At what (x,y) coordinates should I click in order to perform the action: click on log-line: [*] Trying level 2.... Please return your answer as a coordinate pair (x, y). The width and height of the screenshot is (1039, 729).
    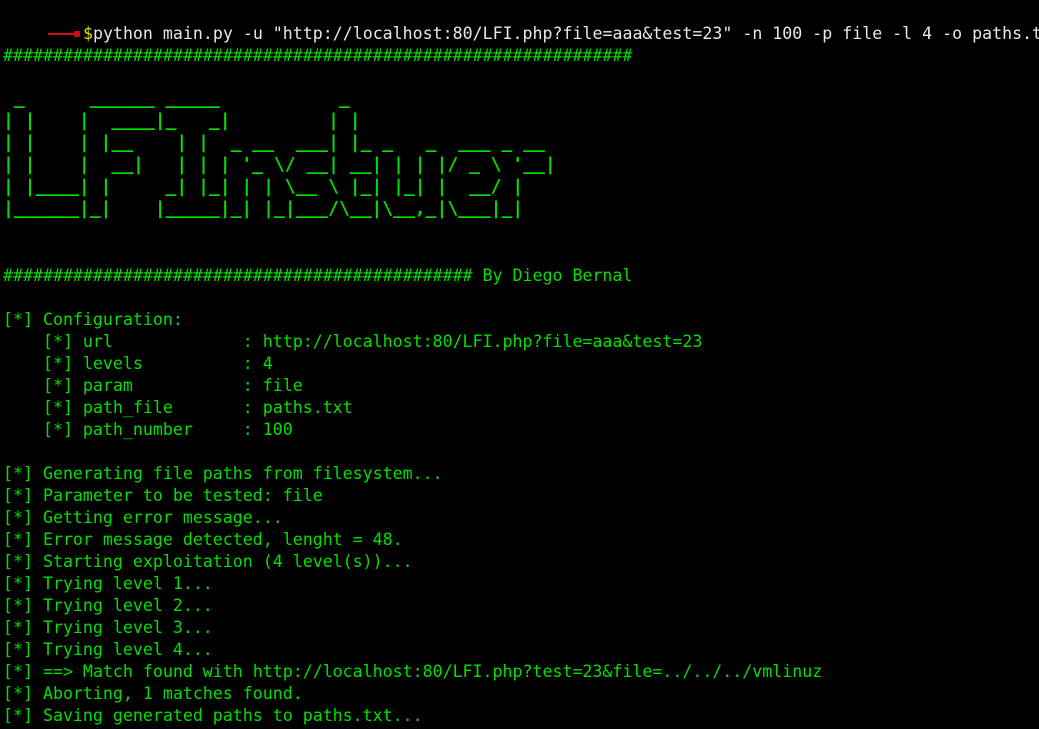
    Looking at the image, I should click on (108, 605).